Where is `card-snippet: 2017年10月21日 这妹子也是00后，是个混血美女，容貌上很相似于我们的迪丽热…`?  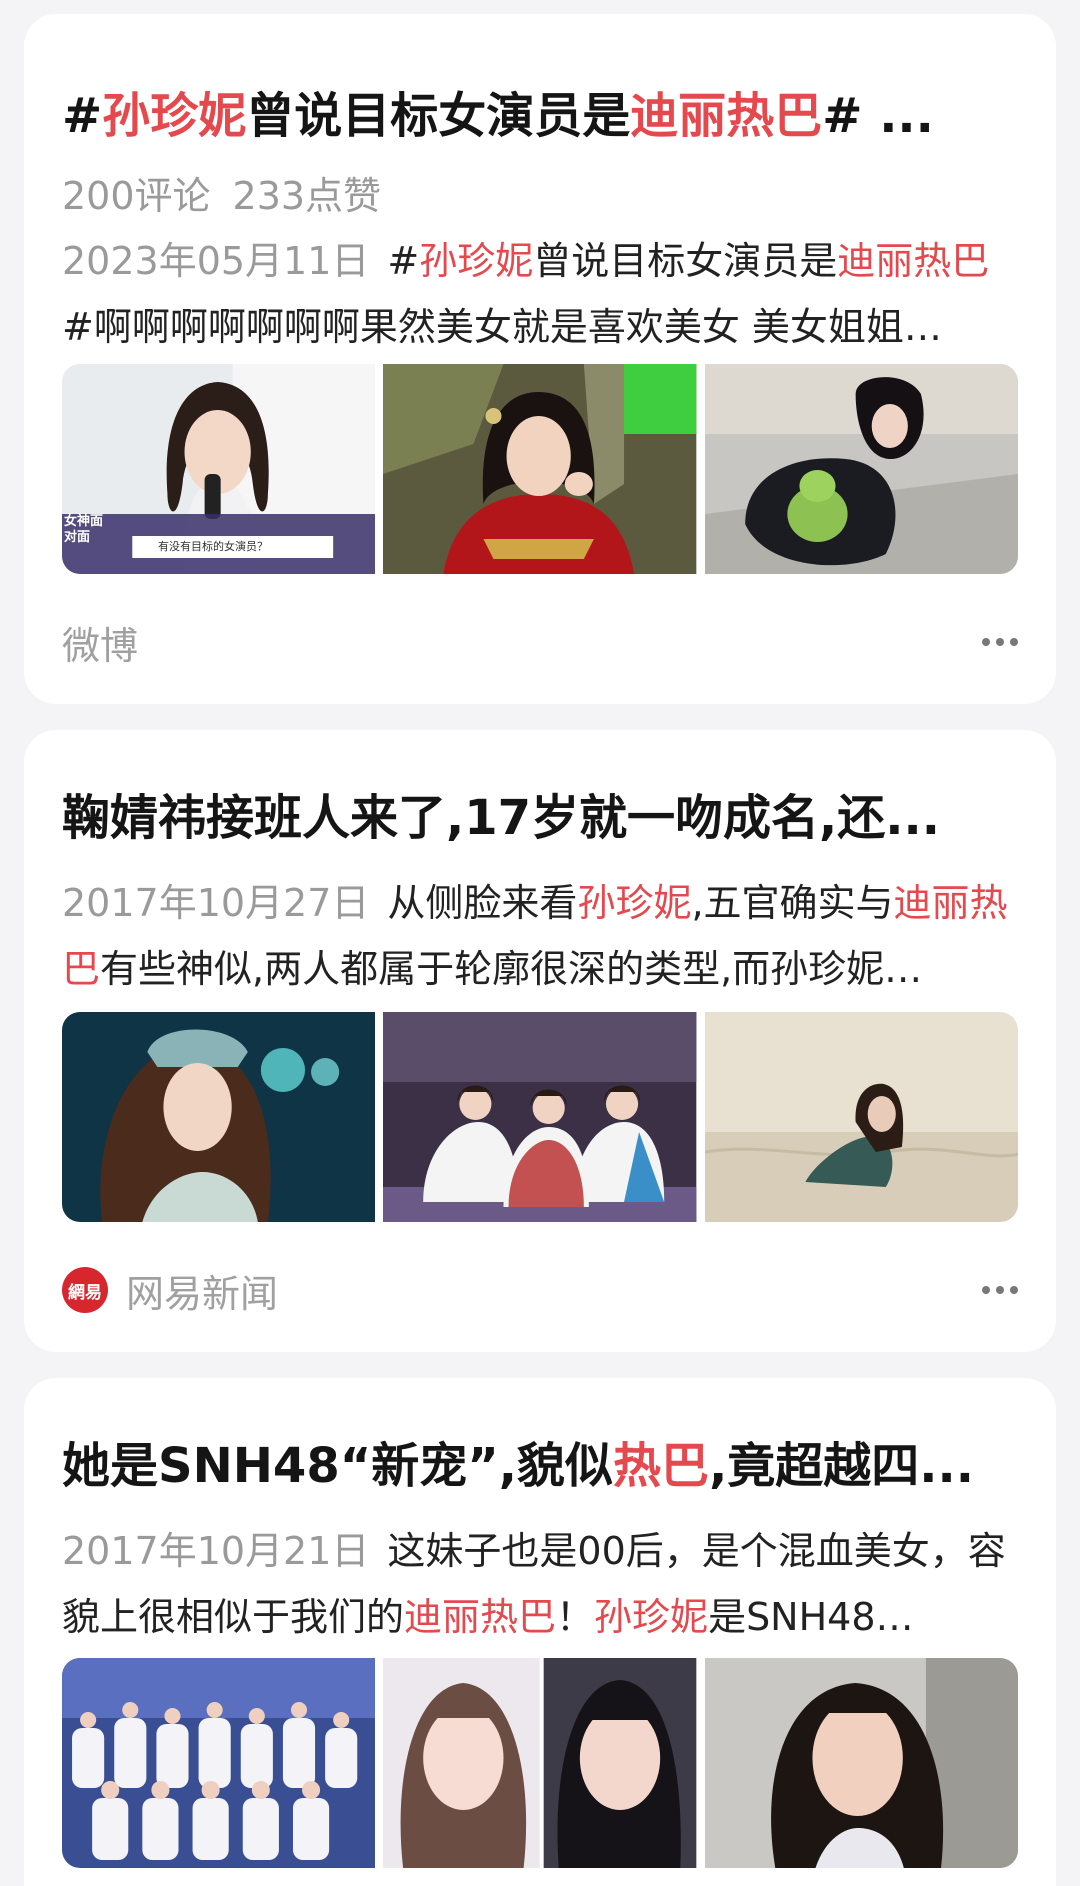
card-snippet: 2017年10月21日 这妹子也是00后，是个混血美女，容貌上很相似于我们的迪丽热… is located at coordinates (540, 1584).